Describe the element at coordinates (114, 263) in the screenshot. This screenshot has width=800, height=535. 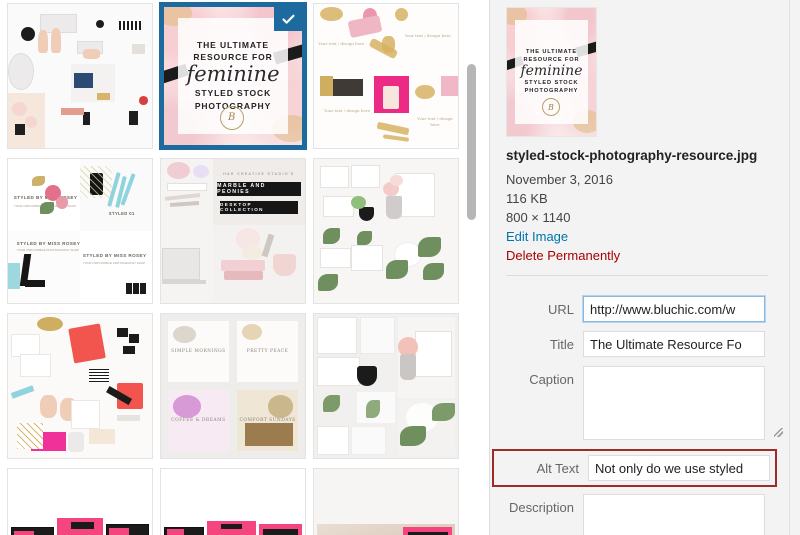
I see `miss-rosey-sub-2: YOUR OWN MOBILE PHOTOGRAPHY SHOP` at that location.